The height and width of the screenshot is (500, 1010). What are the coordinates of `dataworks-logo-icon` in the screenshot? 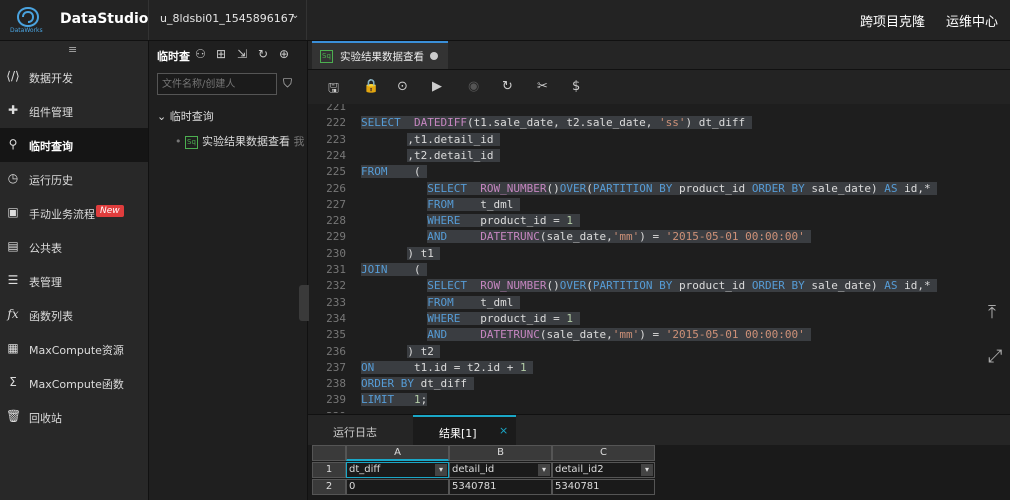 It's located at (28, 17).